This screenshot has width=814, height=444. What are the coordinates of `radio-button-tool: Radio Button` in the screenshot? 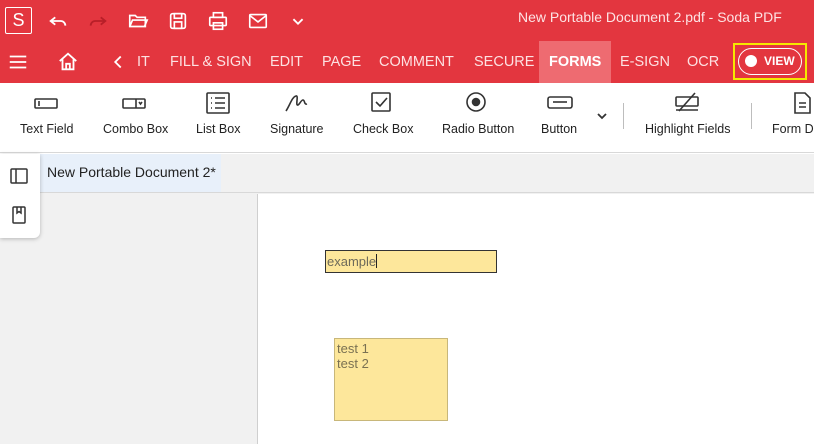 It's located at (478, 118).